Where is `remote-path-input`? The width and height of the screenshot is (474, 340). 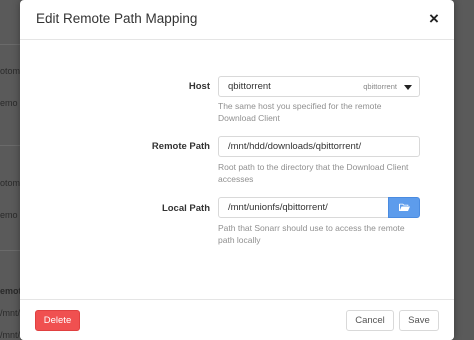 remote-path-input is located at coordinates (319, 146).